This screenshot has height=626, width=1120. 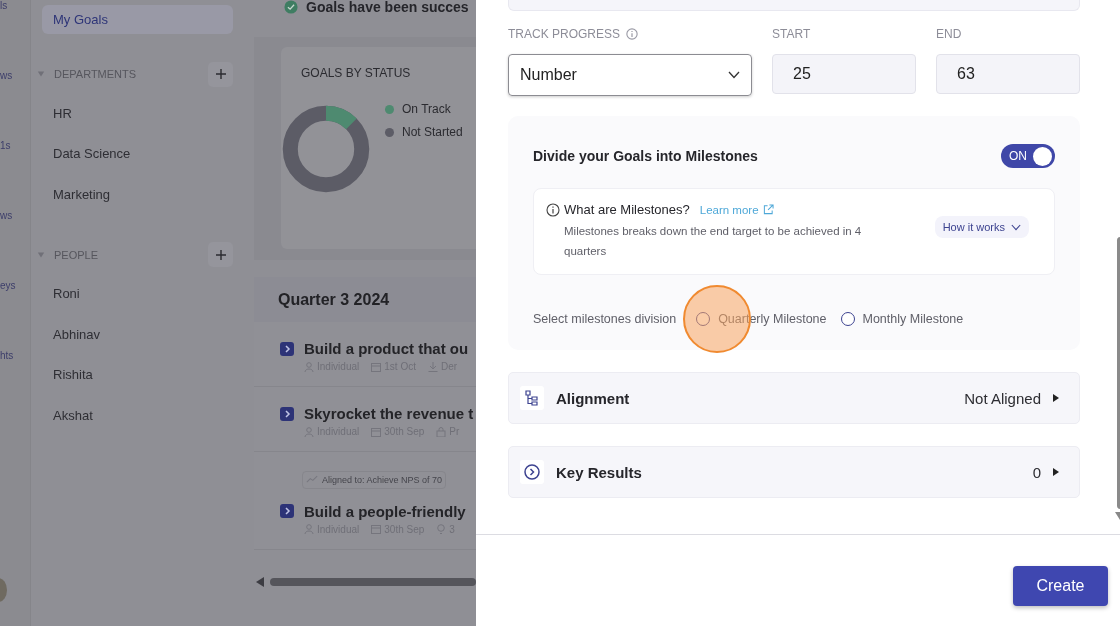 I want to click on nav-label: 1s, so click(x=5, y=146).